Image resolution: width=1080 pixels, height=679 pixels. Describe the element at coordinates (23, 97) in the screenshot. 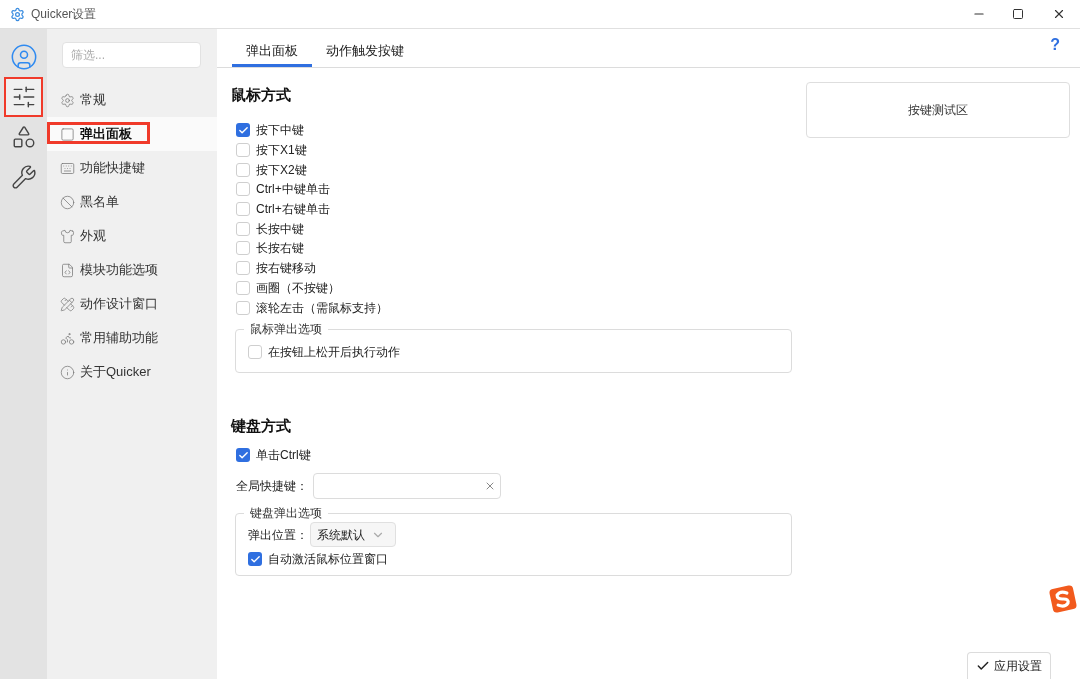

I see `rail-tab` at that location.